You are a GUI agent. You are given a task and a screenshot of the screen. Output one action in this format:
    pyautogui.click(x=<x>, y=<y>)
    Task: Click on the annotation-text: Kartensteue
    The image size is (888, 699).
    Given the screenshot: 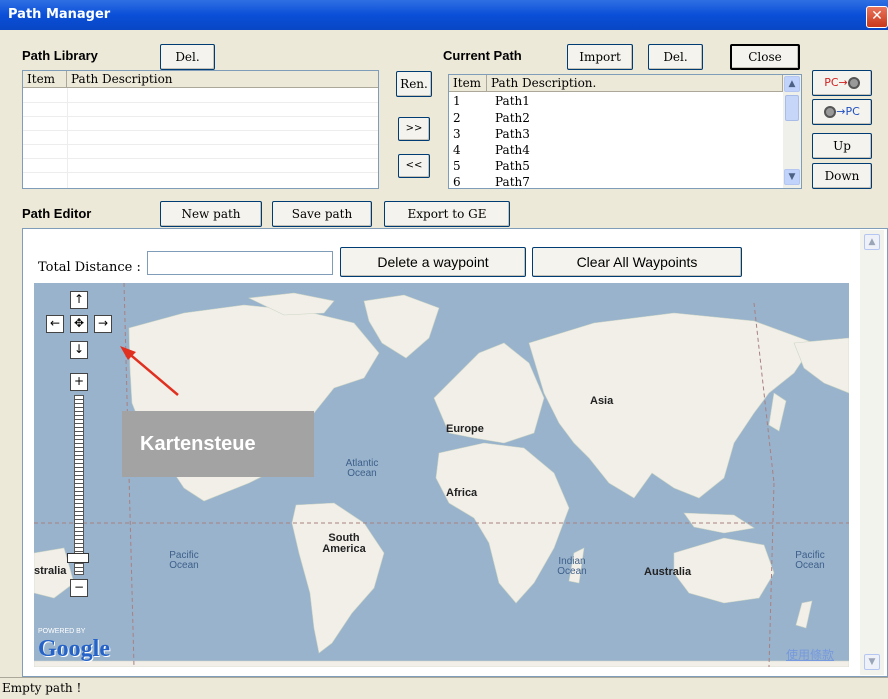 What is the action you would take?
    pyautogui.click(x=198, y=444)
    